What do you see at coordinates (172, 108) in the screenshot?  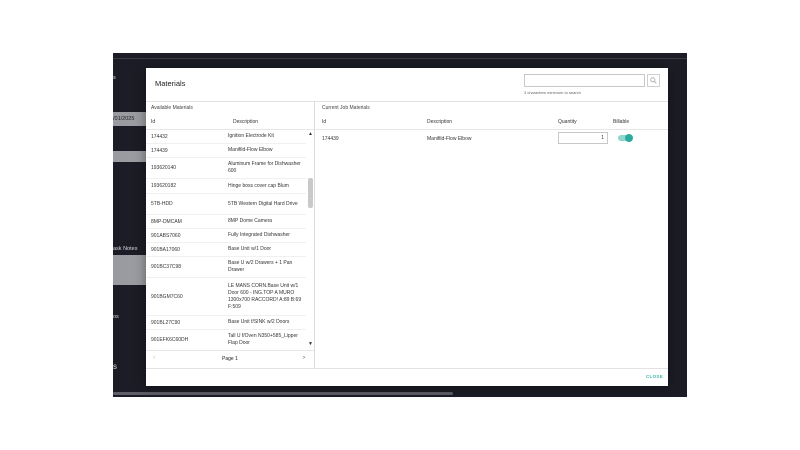 I see `available-materials-title: Available Materials` at bounding box center [172, 108].